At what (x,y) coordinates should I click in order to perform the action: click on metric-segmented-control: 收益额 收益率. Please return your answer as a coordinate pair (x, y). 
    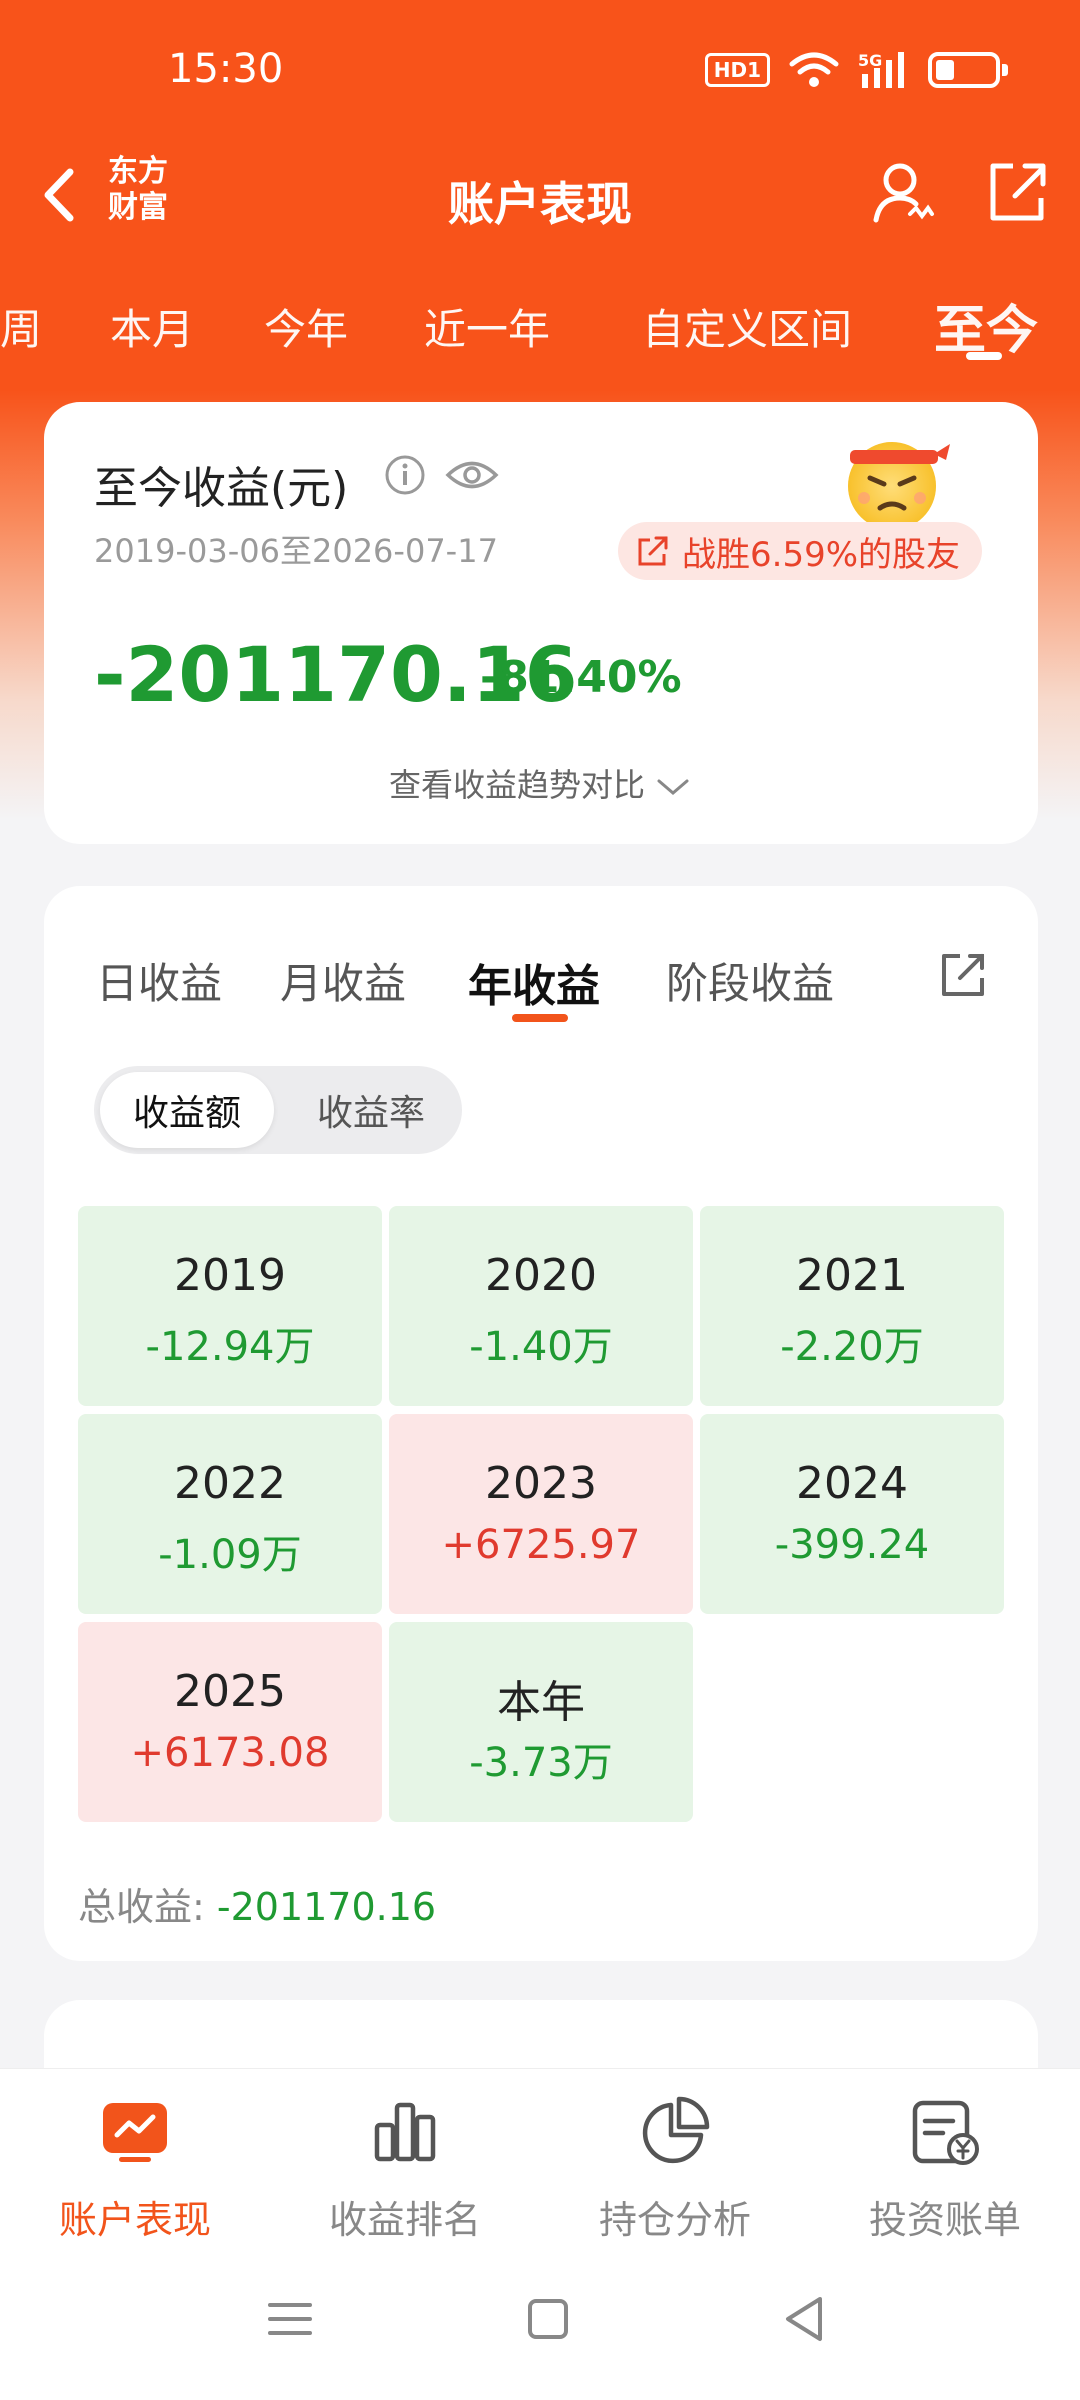
    Looking at the image, I should click on (278, 1110).